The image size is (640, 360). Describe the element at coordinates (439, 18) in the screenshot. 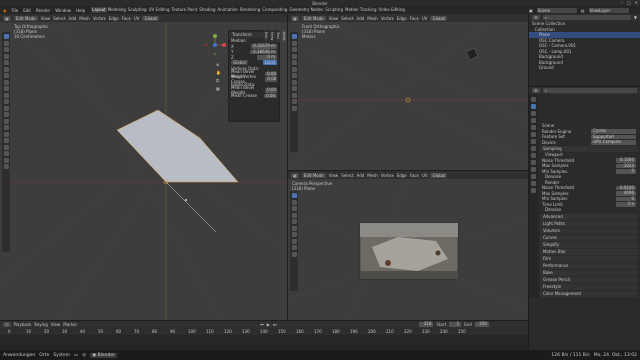

I see `orientation-selector: Global` at that location.